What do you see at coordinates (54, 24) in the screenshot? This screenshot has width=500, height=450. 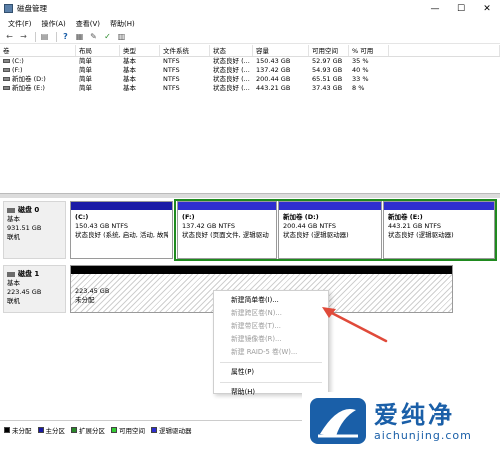 I see `menu-action: 操作(A)` at bounding box center [54, 24].